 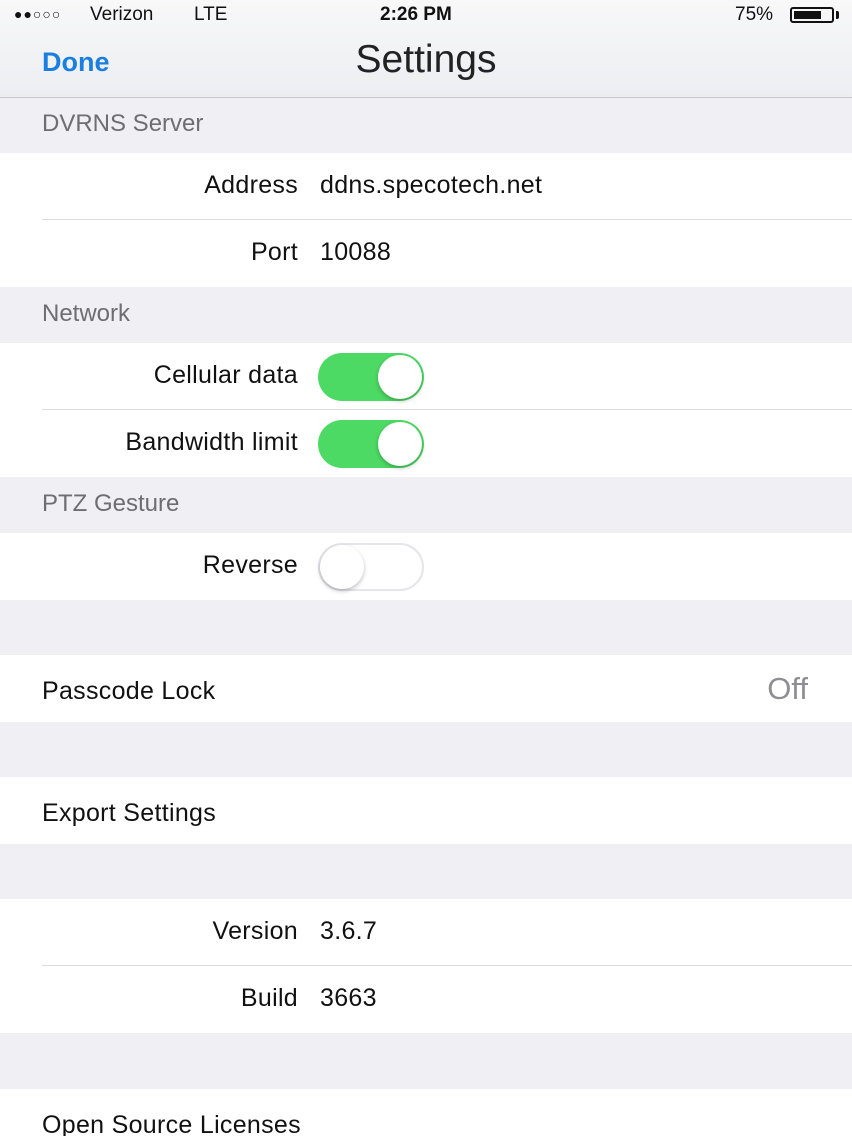 I want to click on reverse-label: Reverse, so click(x=250, y=565).